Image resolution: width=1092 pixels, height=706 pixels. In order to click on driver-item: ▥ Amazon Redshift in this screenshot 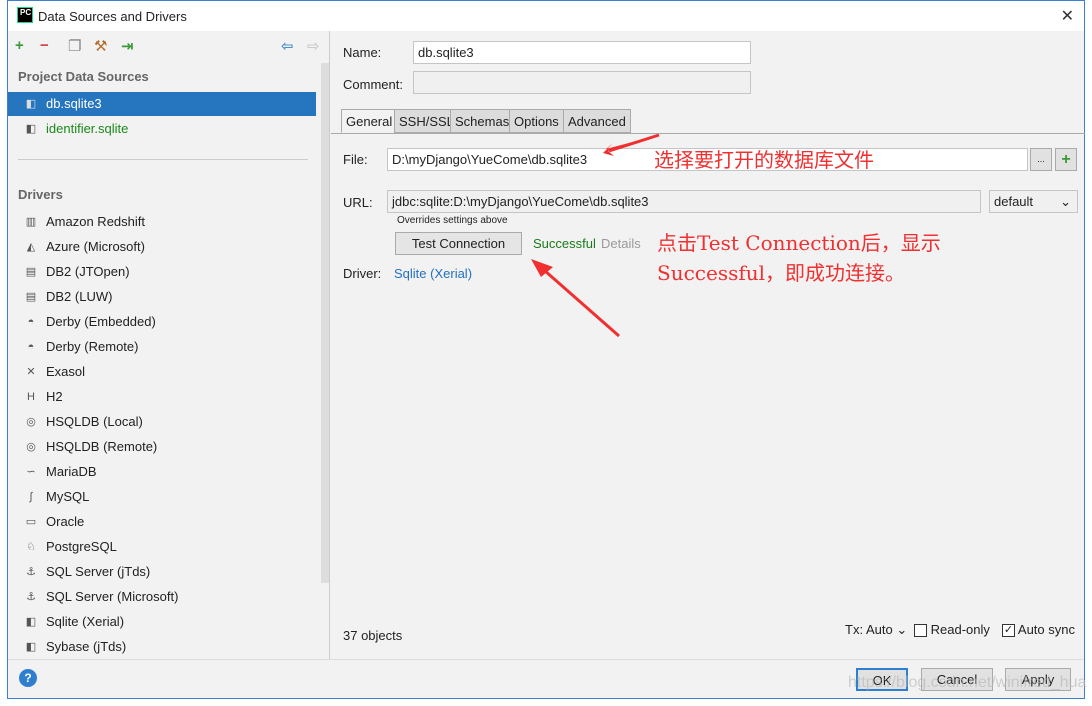, I will do `click(162, 222)`.